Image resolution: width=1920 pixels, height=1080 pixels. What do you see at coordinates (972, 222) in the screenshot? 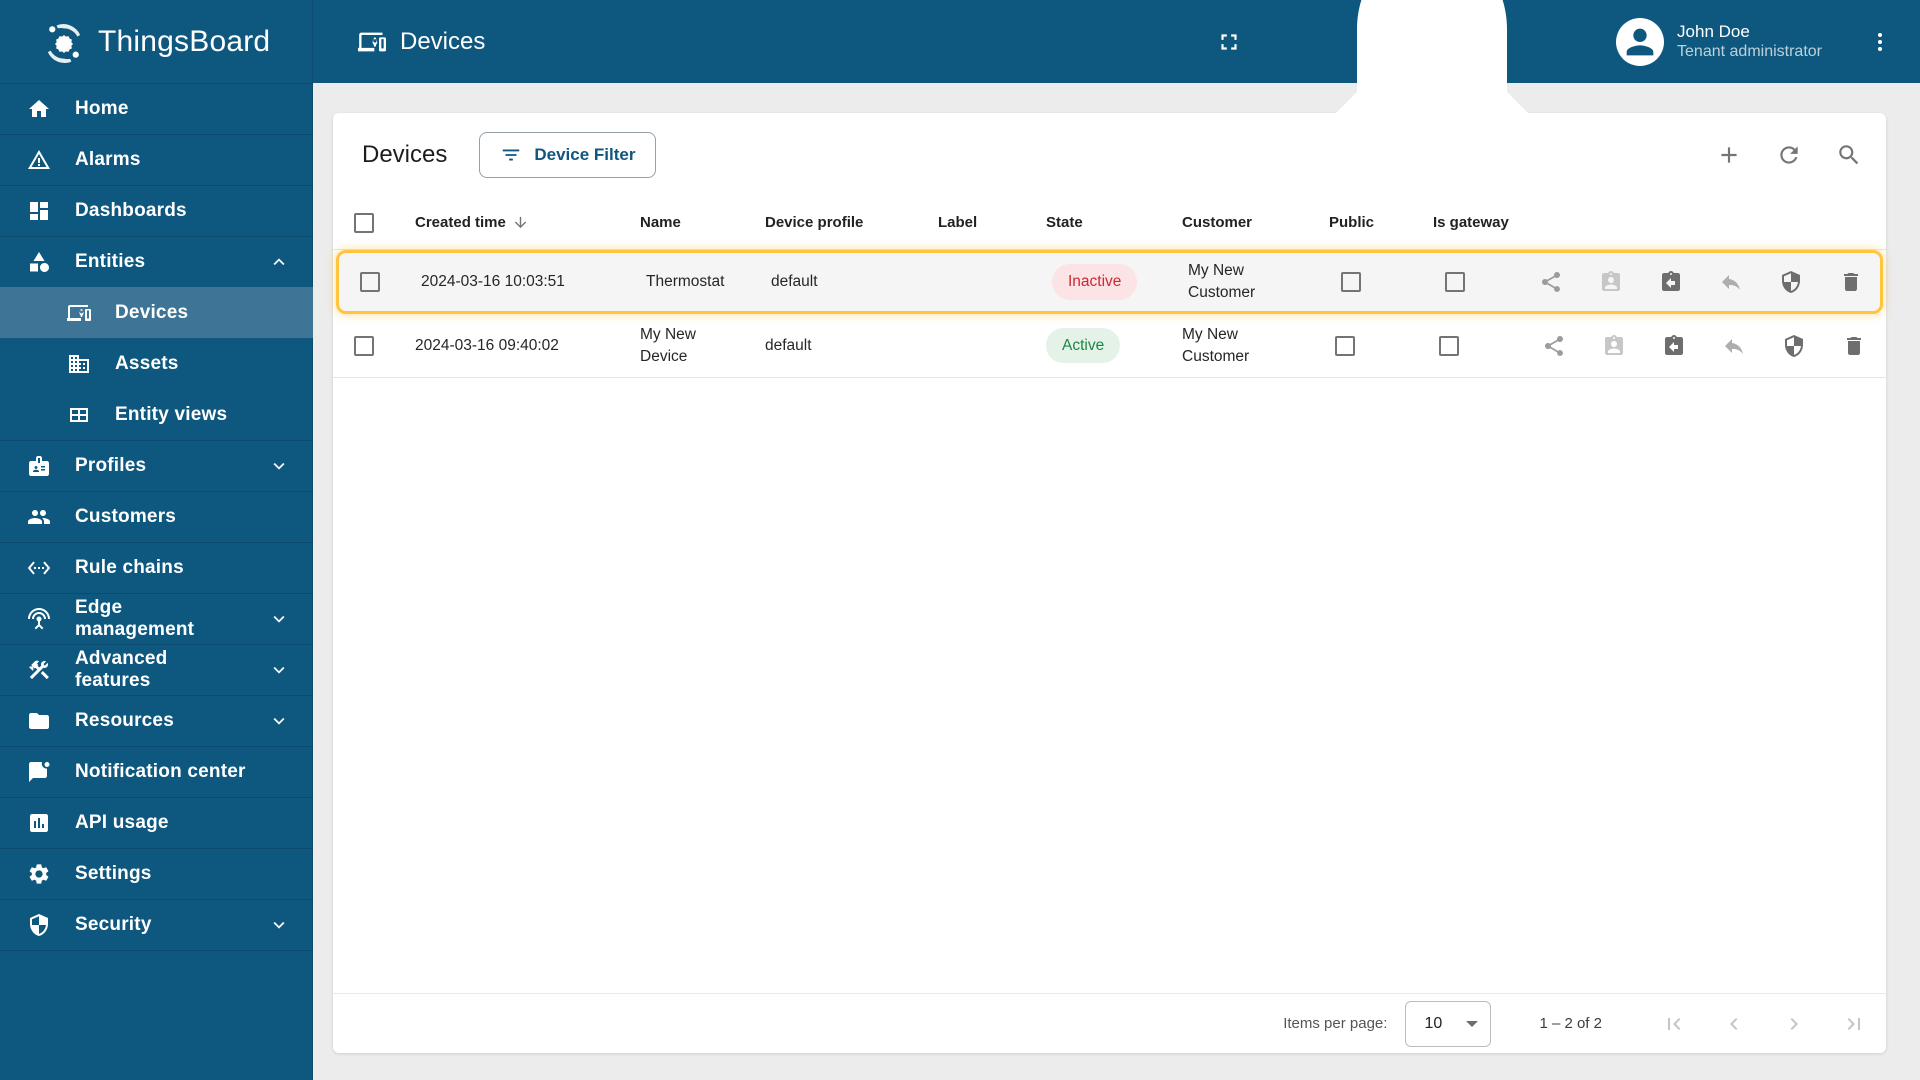
I see `column-header-label: Label` at bounding box center [972, 222].